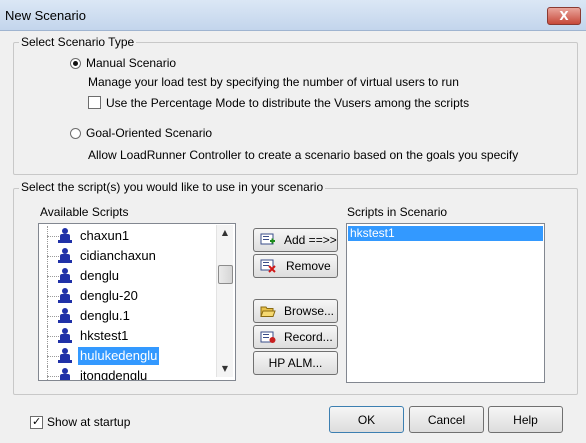 Image resolution: width=586 pixels, height=443 pixels. What do you see at coordinates (224, 301) in the screenshot?
I see `available-scripts-scrollbar: ▲ ▼` at bounding box center [224, 301].